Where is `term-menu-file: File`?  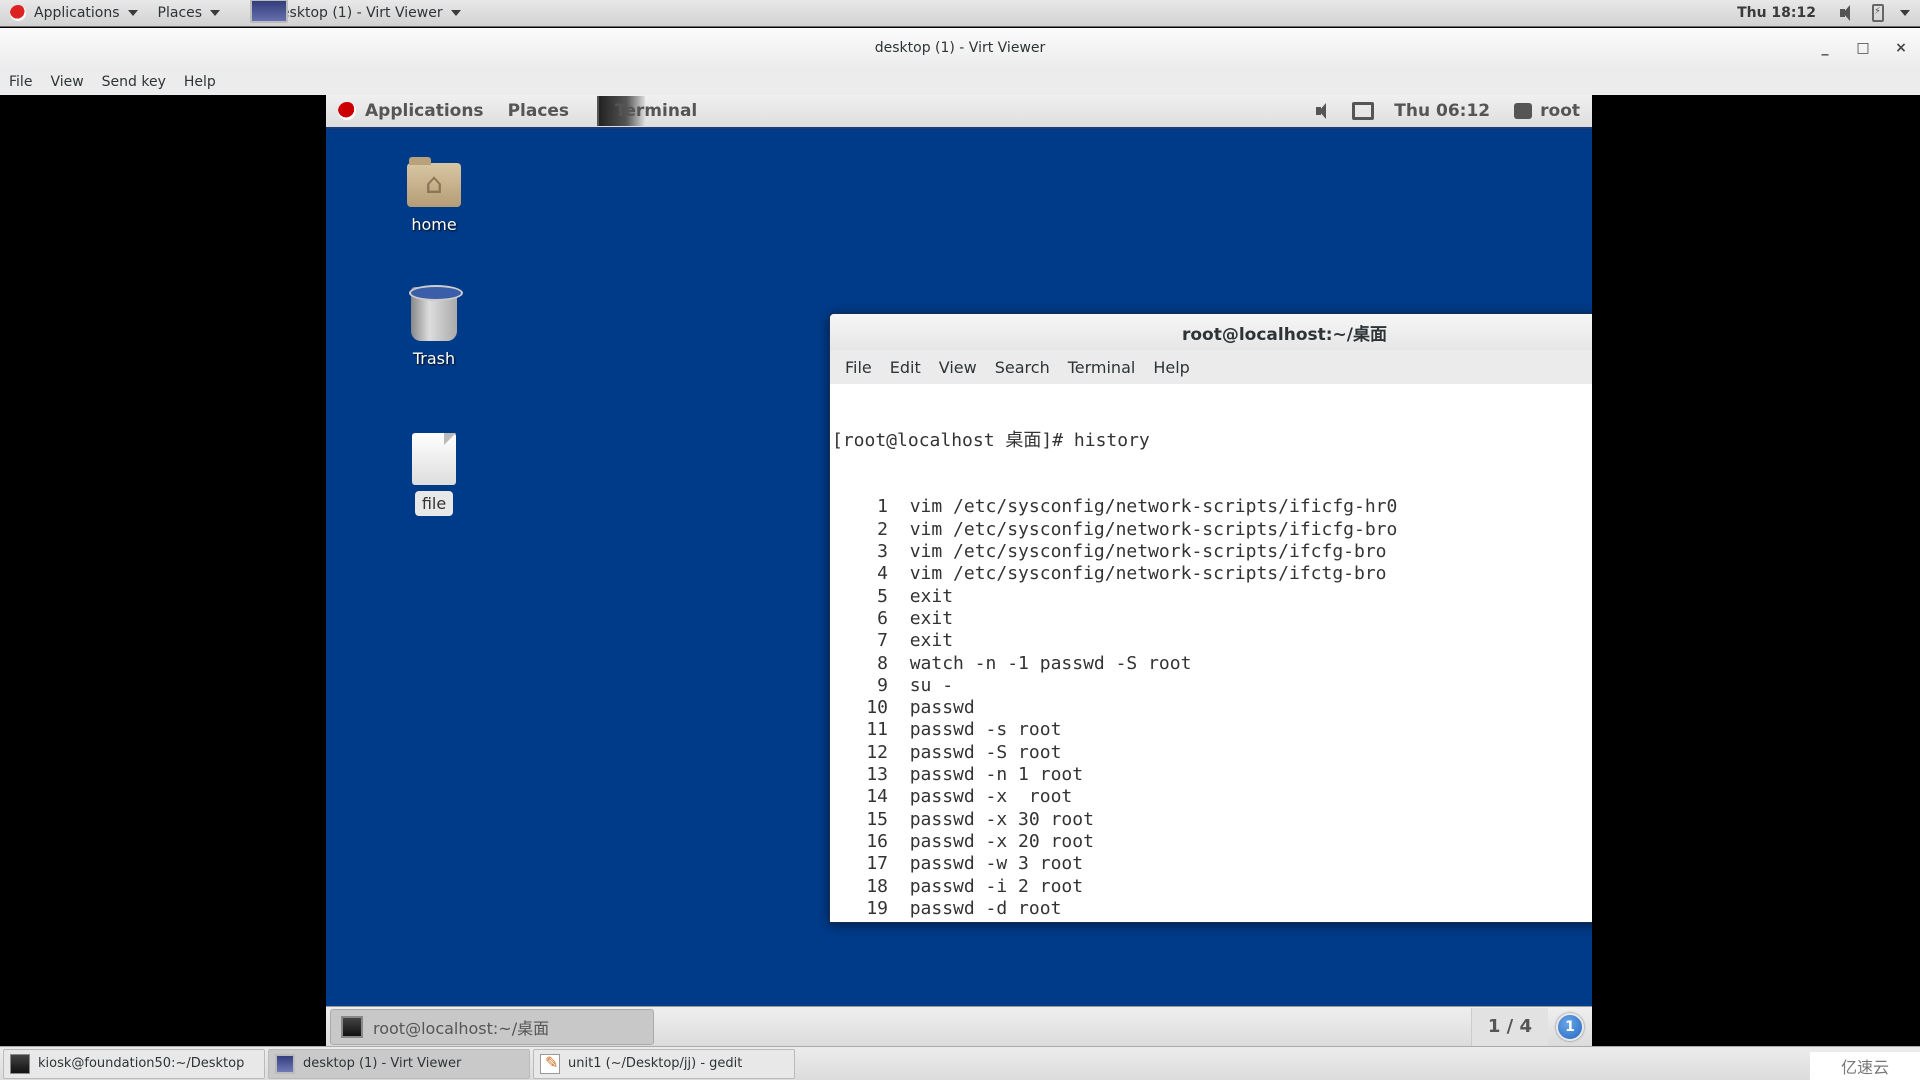
term-menu-file: File is located at coordinates (858, 367).